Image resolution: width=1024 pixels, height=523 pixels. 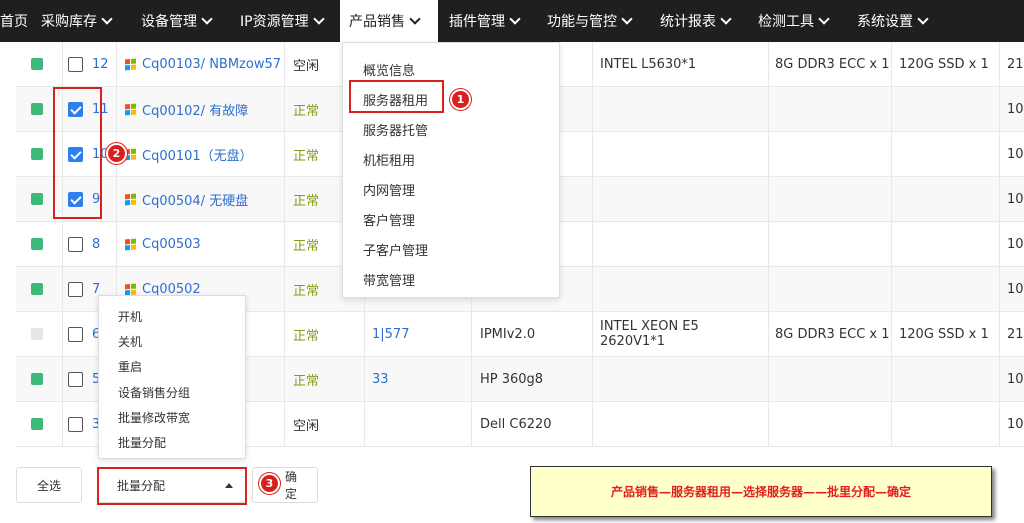 I want to click on action-reboot: 重启, so click(x=130, y=366).